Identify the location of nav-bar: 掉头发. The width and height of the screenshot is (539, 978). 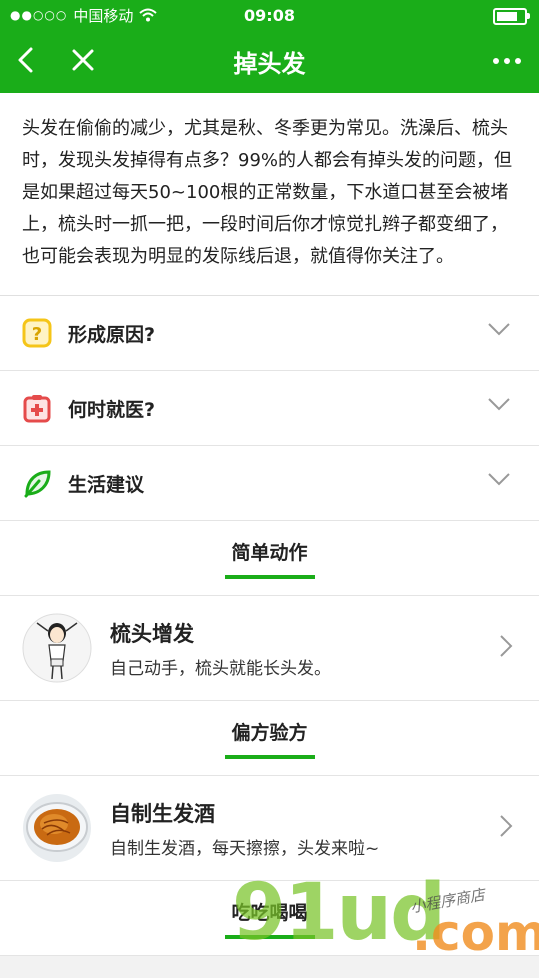
(269, 61).